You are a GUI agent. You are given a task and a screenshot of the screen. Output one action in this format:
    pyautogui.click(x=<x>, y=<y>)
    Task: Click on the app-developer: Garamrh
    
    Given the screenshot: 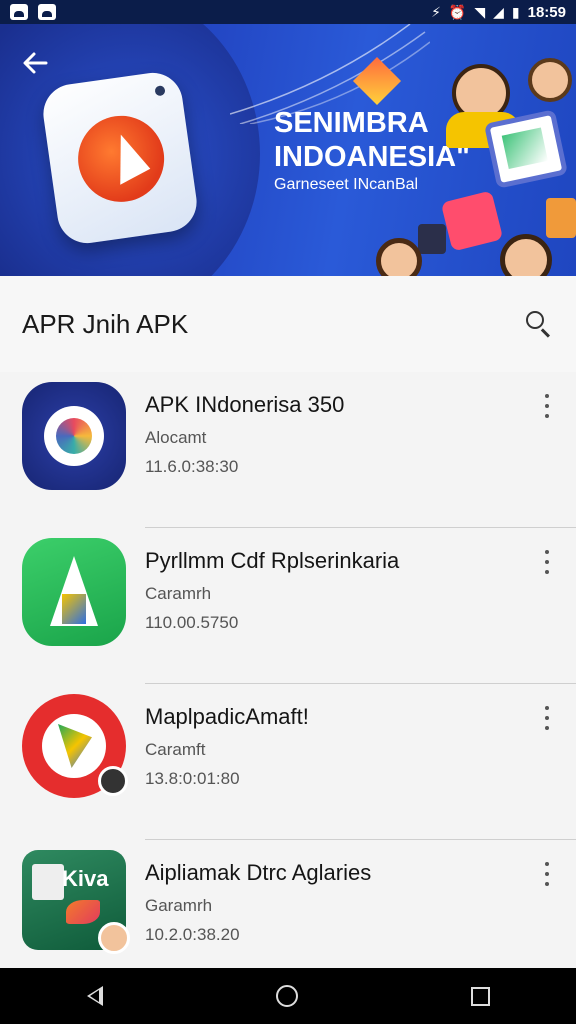 What is the action you would take?
    pyautogui.click(x=179, y=905)
    